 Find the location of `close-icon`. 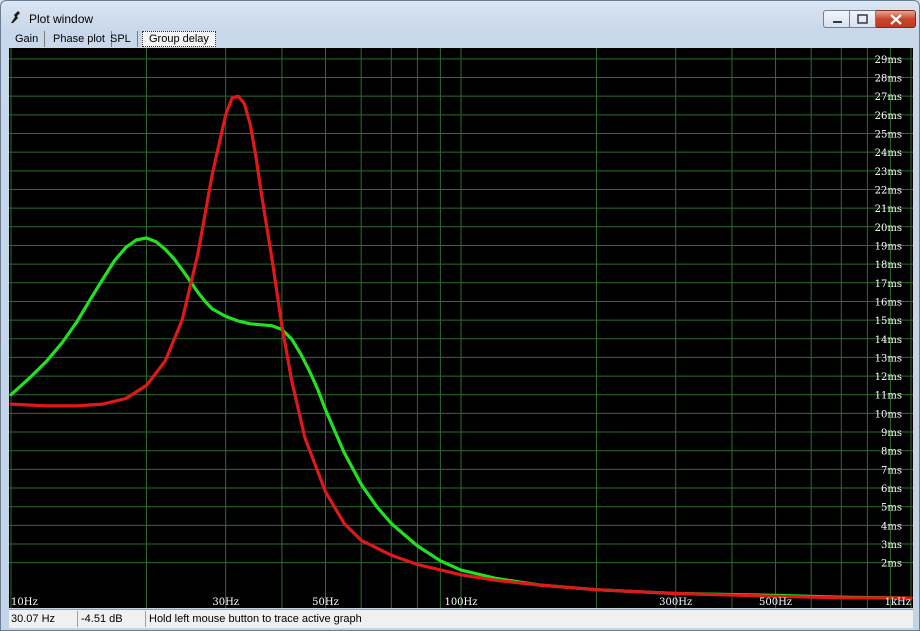

close-icon is located at coordinates (896, 19).